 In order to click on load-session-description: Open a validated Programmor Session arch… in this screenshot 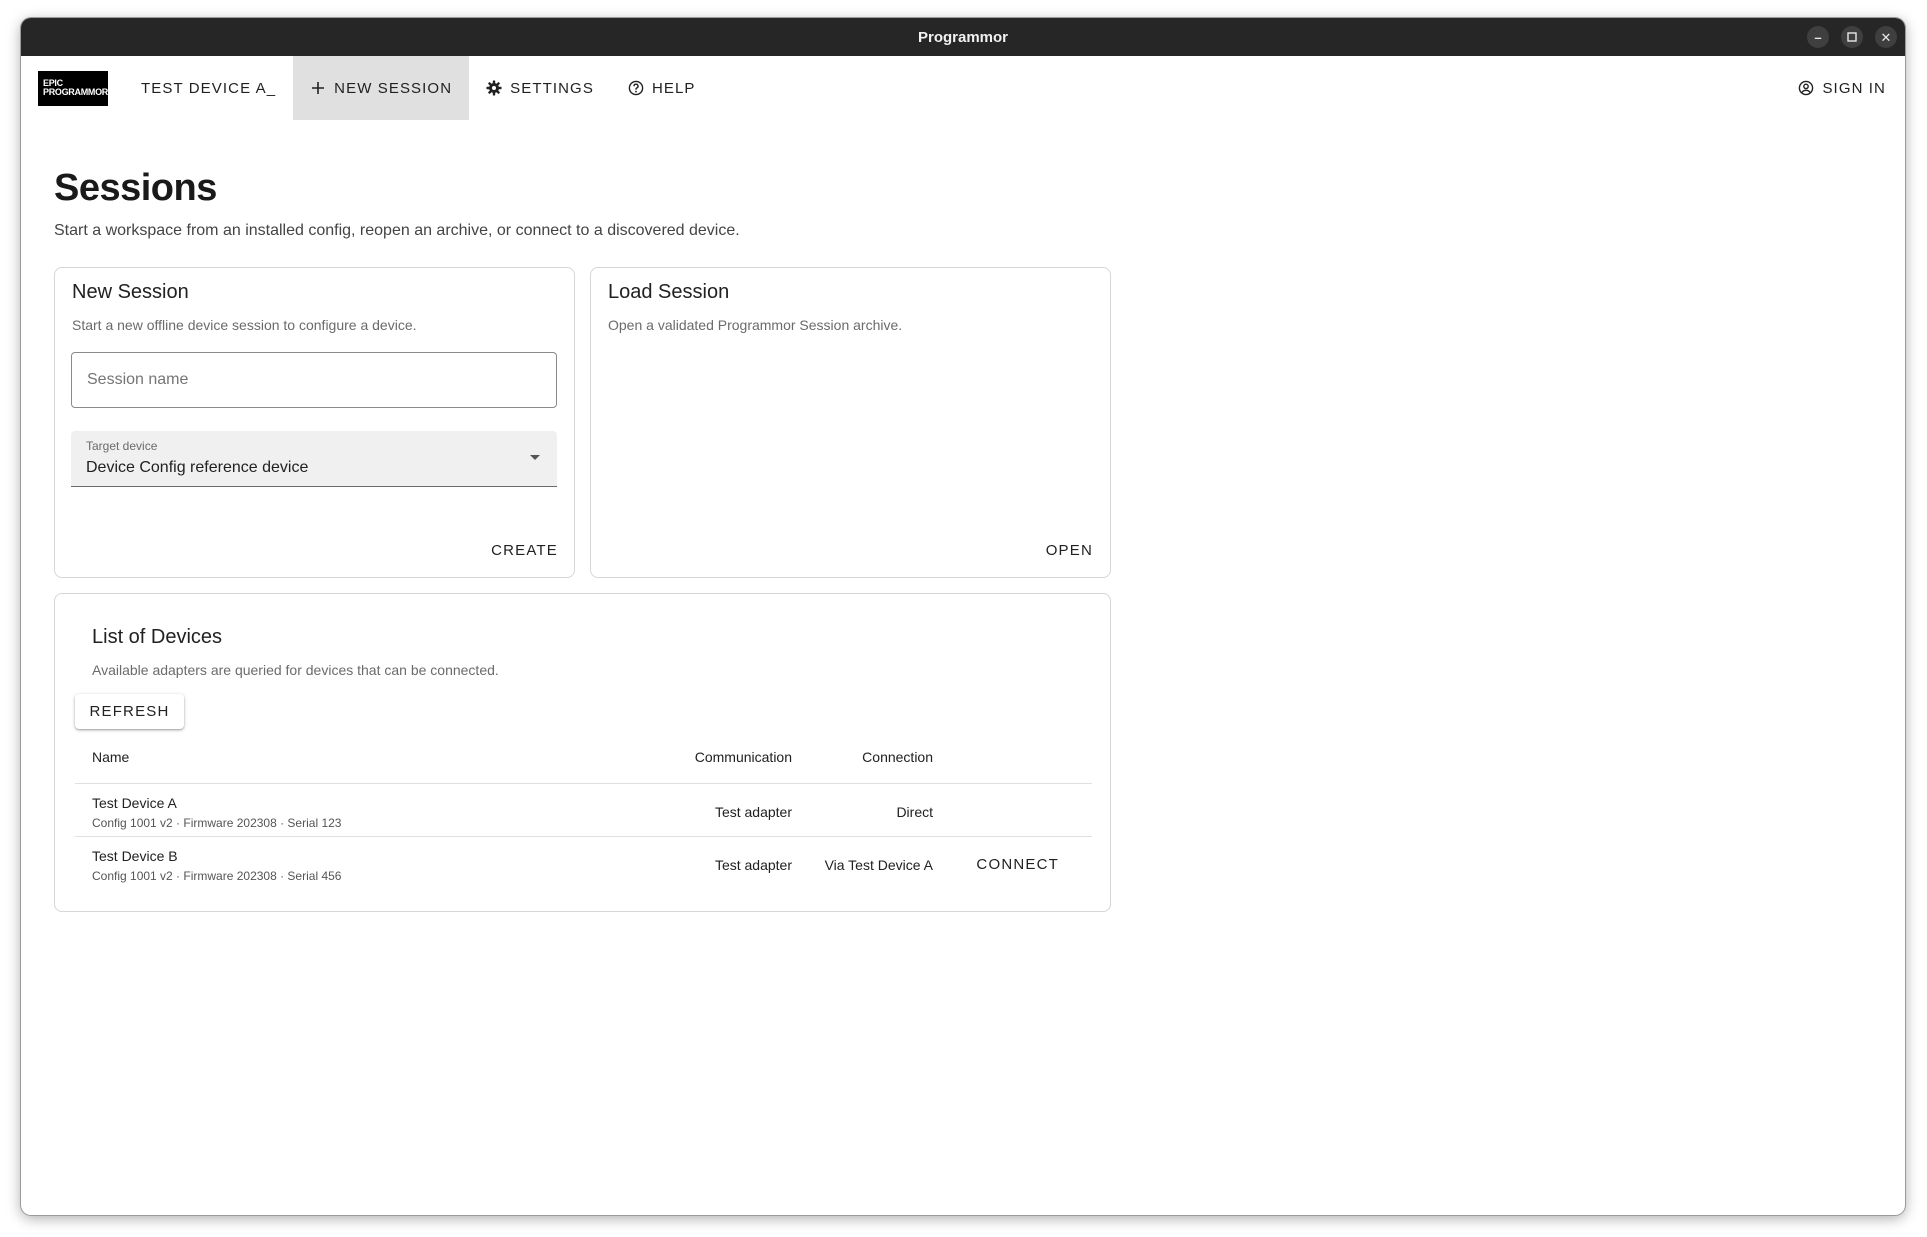, I will do `click(755, 325)`.